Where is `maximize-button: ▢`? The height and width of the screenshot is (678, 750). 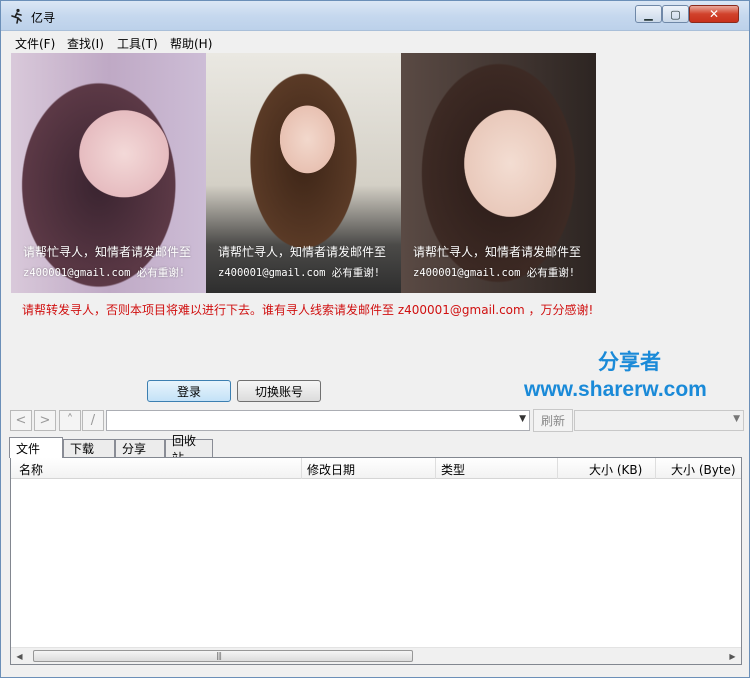 maximize-button: ▢ is located at coordinates (675, 14).